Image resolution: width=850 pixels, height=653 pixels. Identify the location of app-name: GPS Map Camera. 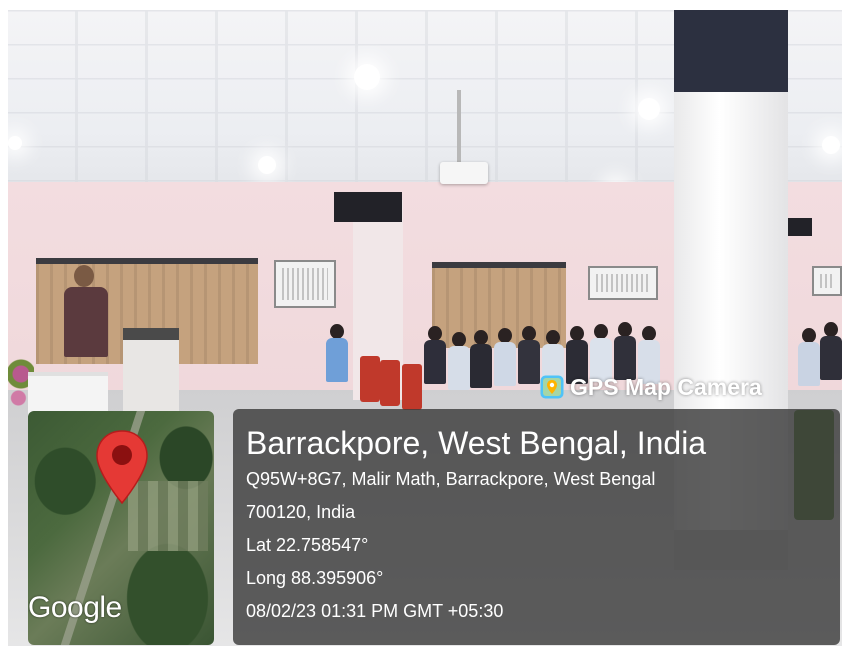
(666, 386).